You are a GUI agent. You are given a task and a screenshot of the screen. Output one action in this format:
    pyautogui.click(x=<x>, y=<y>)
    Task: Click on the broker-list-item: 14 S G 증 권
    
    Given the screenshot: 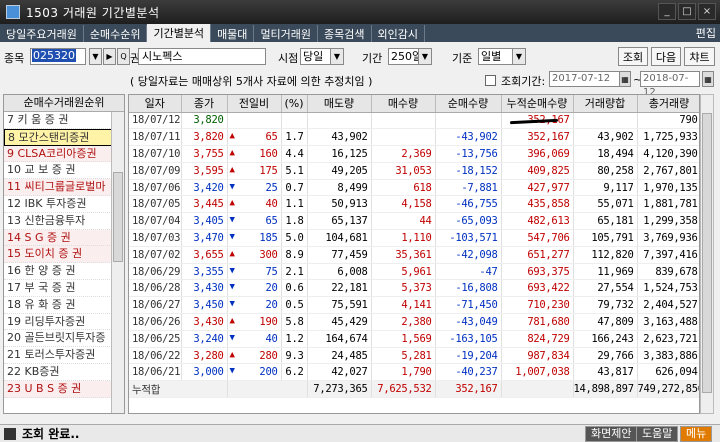 What is the action you would take?
    pyautogui.click(x=64, y=238)
    